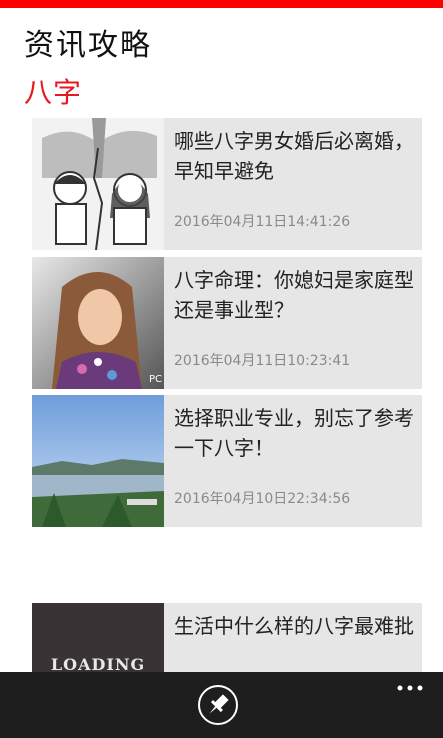  I want to click on article-time: 2016年04月10日22:34:56, so click(262, 499).